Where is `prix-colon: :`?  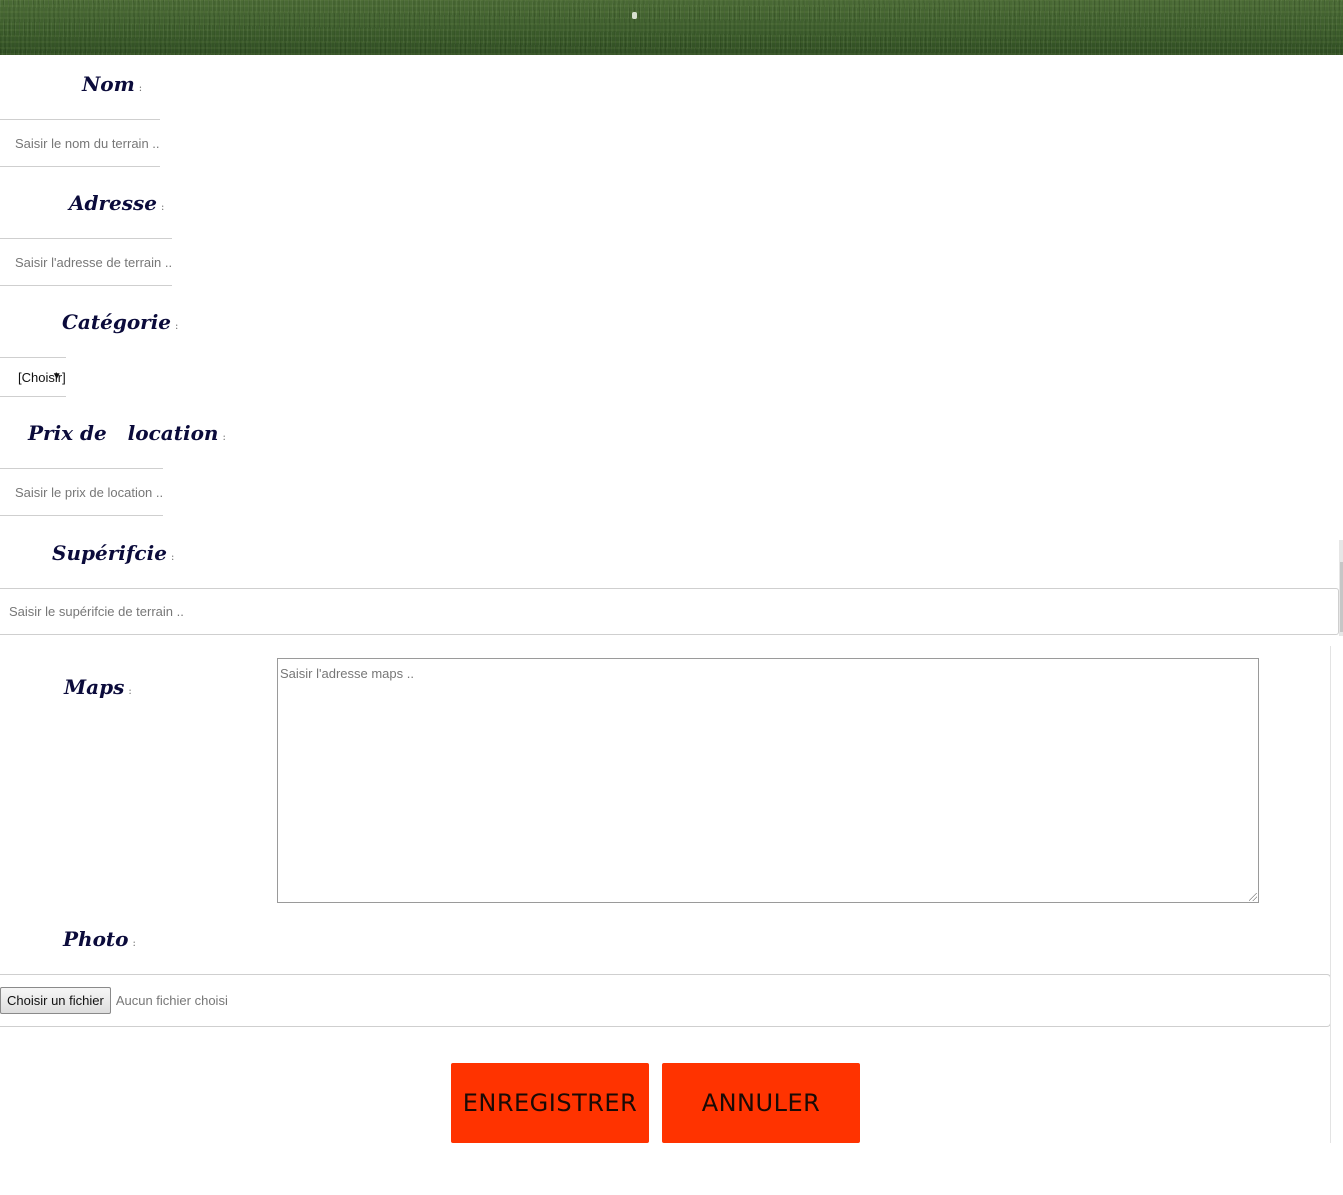 prix-colon: : is located at coordinates (224, 437).